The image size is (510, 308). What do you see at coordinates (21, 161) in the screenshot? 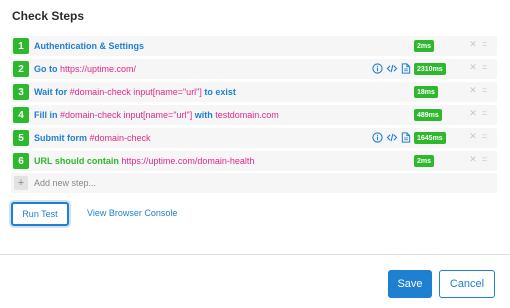
I see `step-number: 6` at bounding box center [21, 161].